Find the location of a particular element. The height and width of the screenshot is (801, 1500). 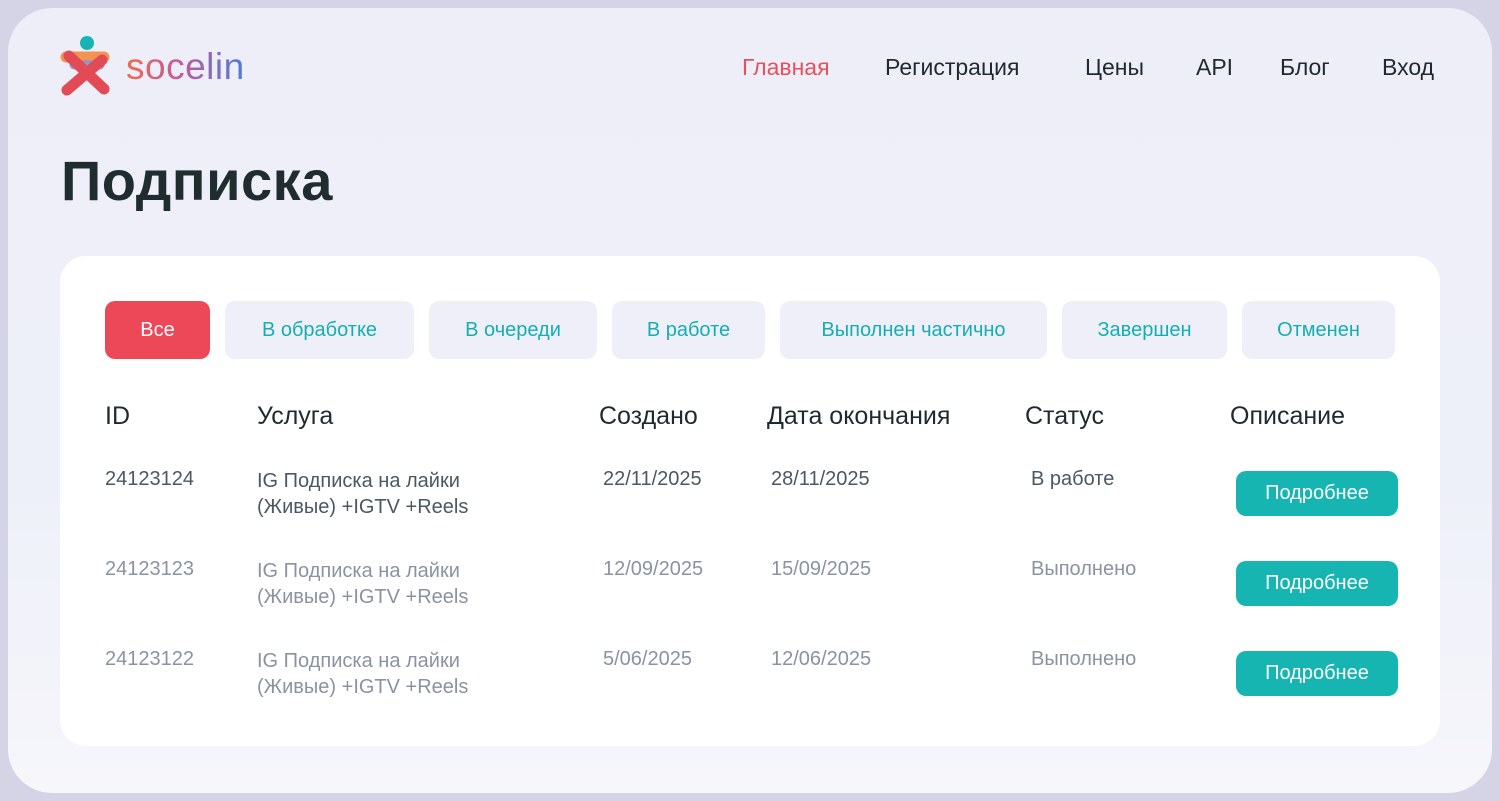

filter-completed: Завершен is located at coordinates (1144, 330).